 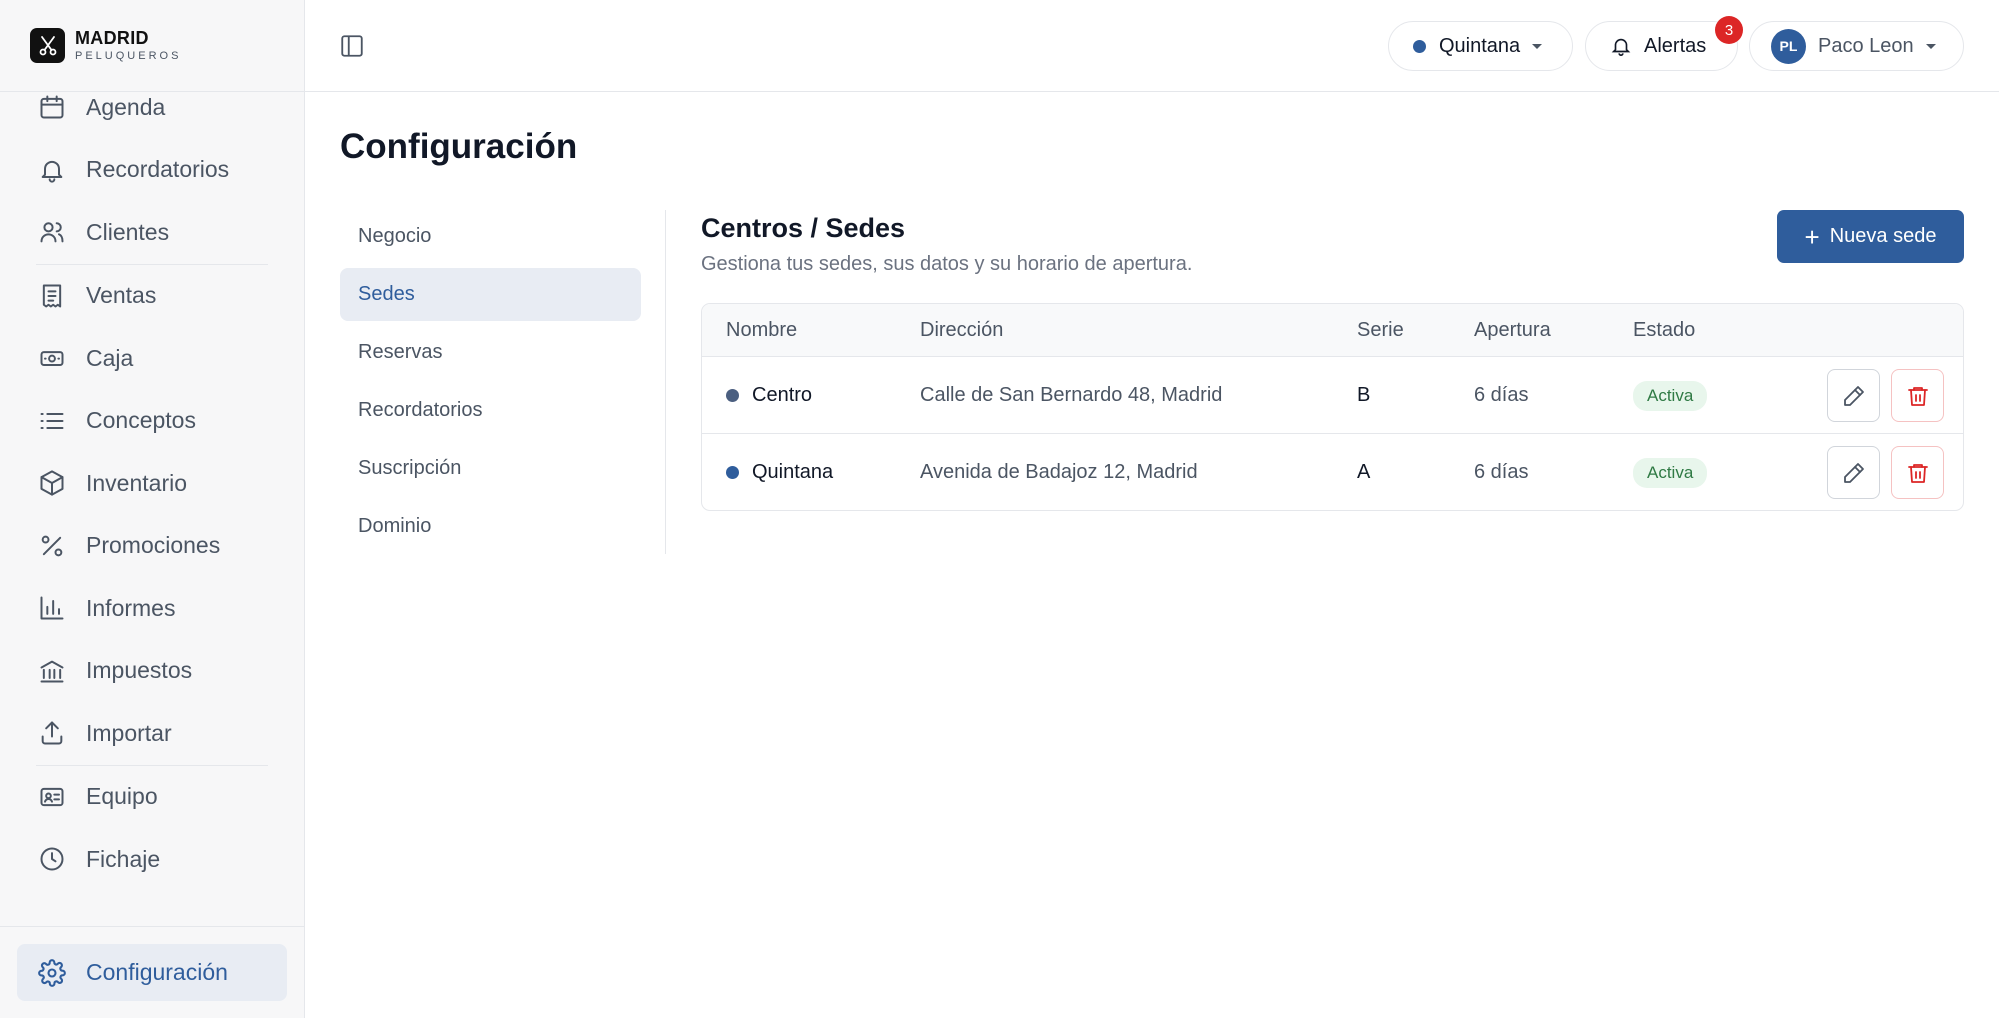 What do you see at coordinates (490, 352) in the screenshot?
I see `subnav-item-reservas: Reservas` at bounding box center [490, 352].